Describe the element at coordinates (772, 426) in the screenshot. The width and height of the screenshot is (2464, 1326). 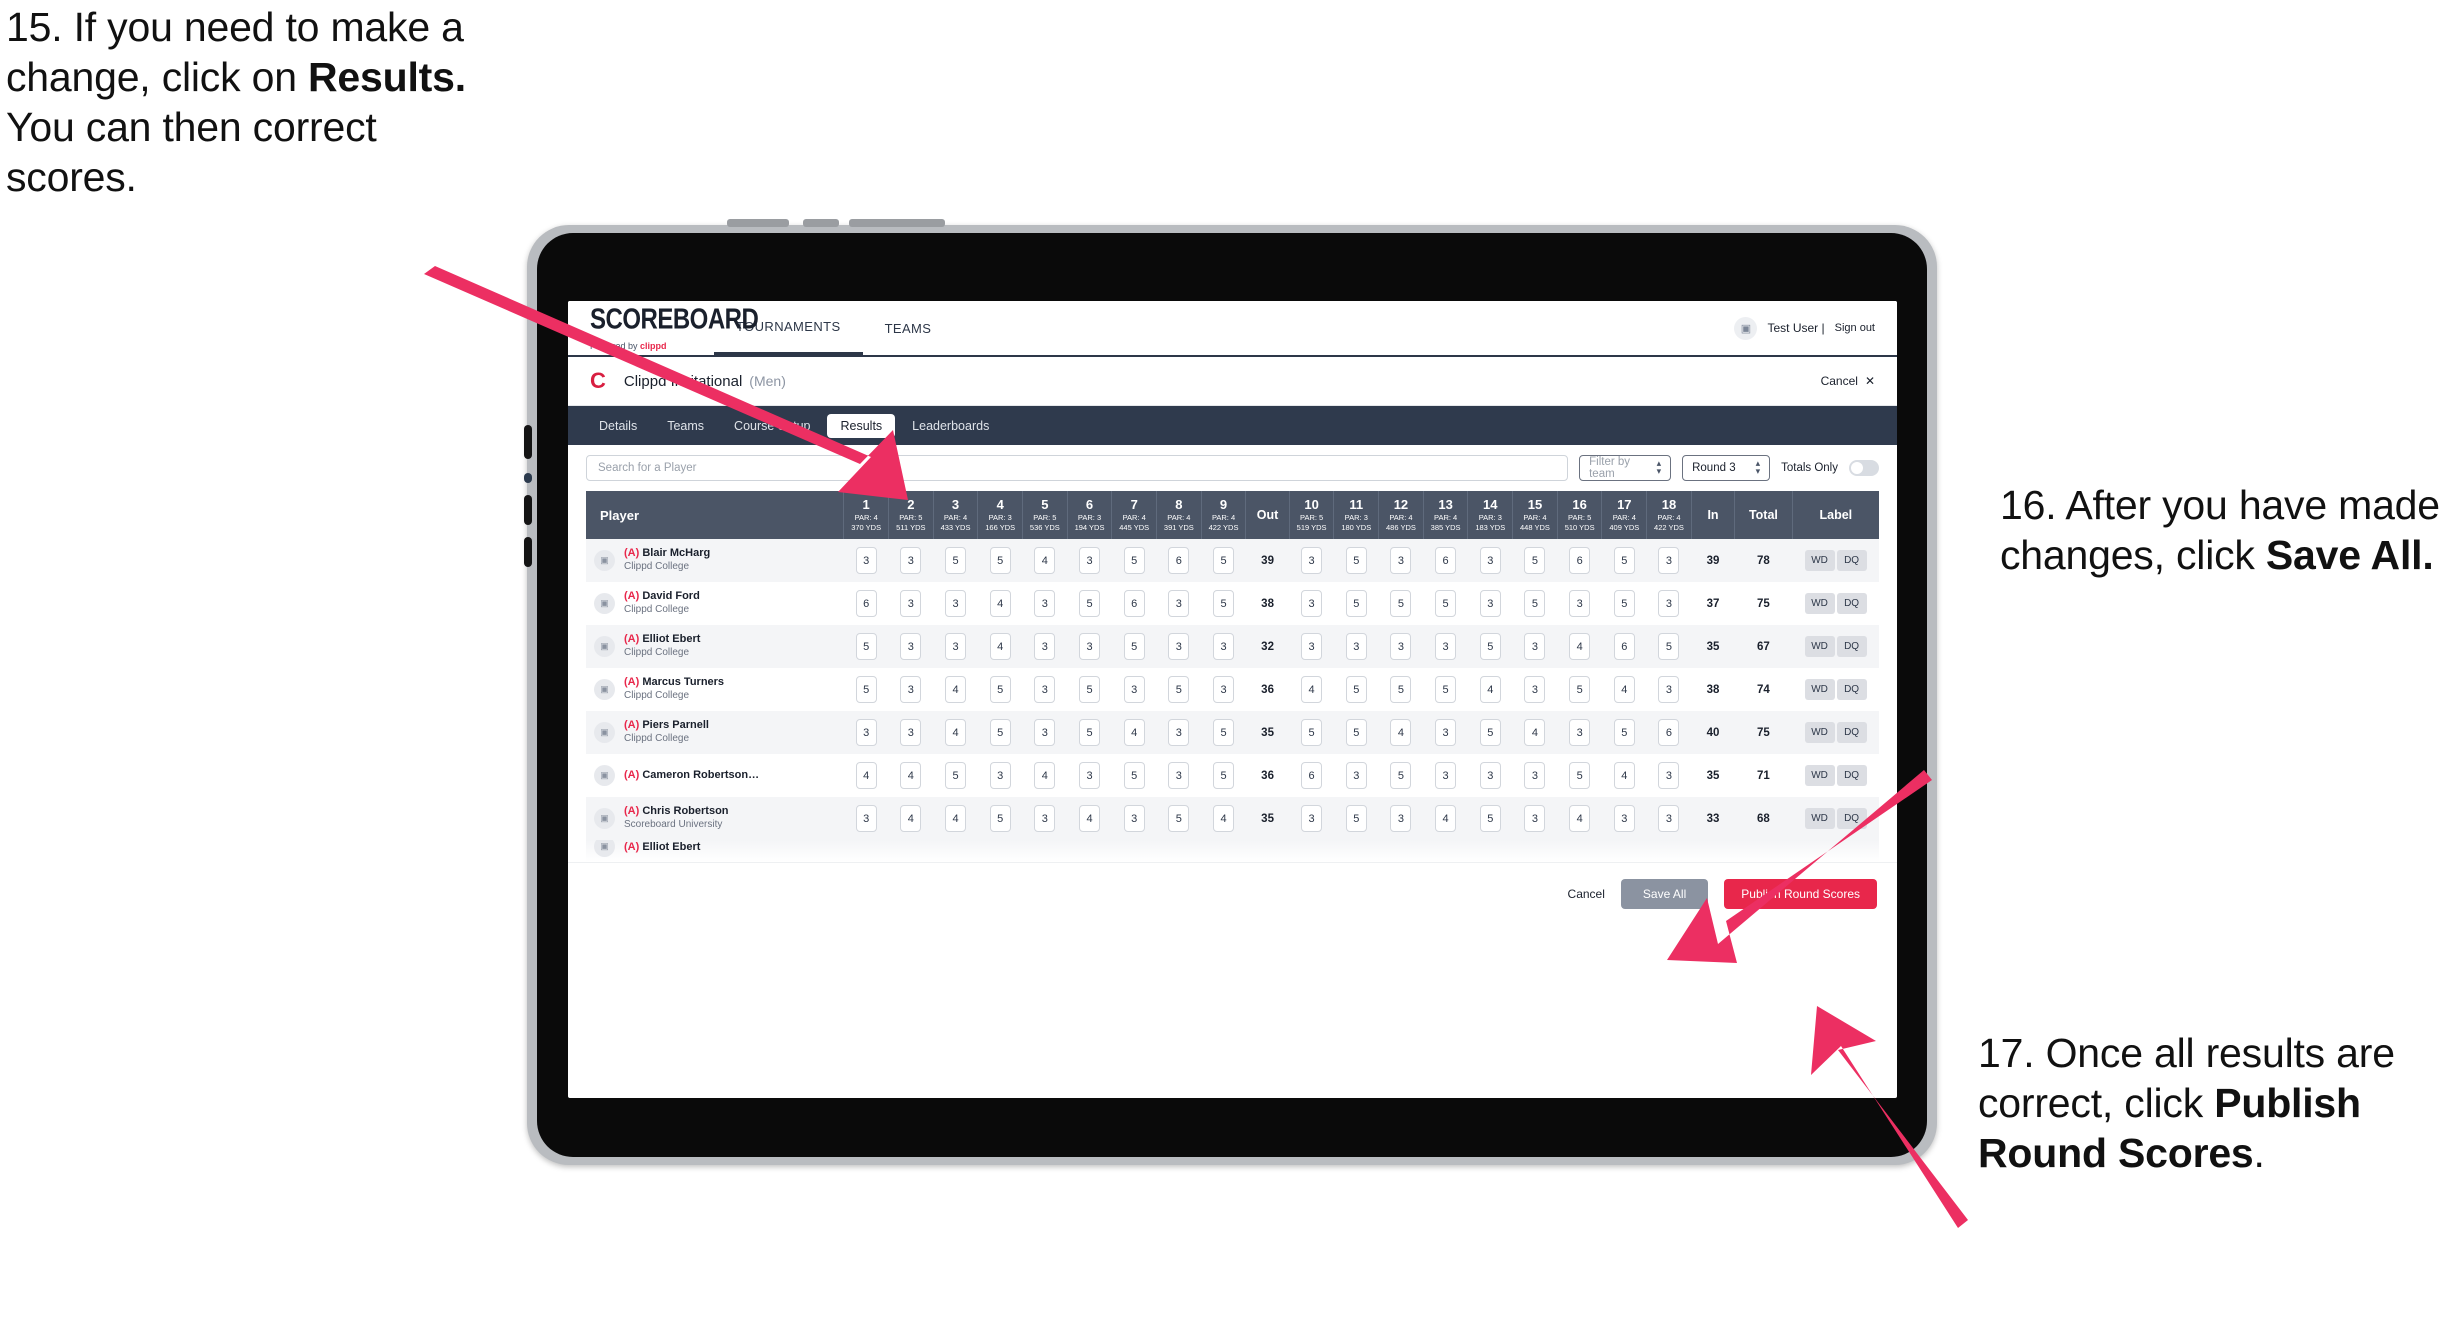
I see `tab-course-setup: Course Setup` at that location.